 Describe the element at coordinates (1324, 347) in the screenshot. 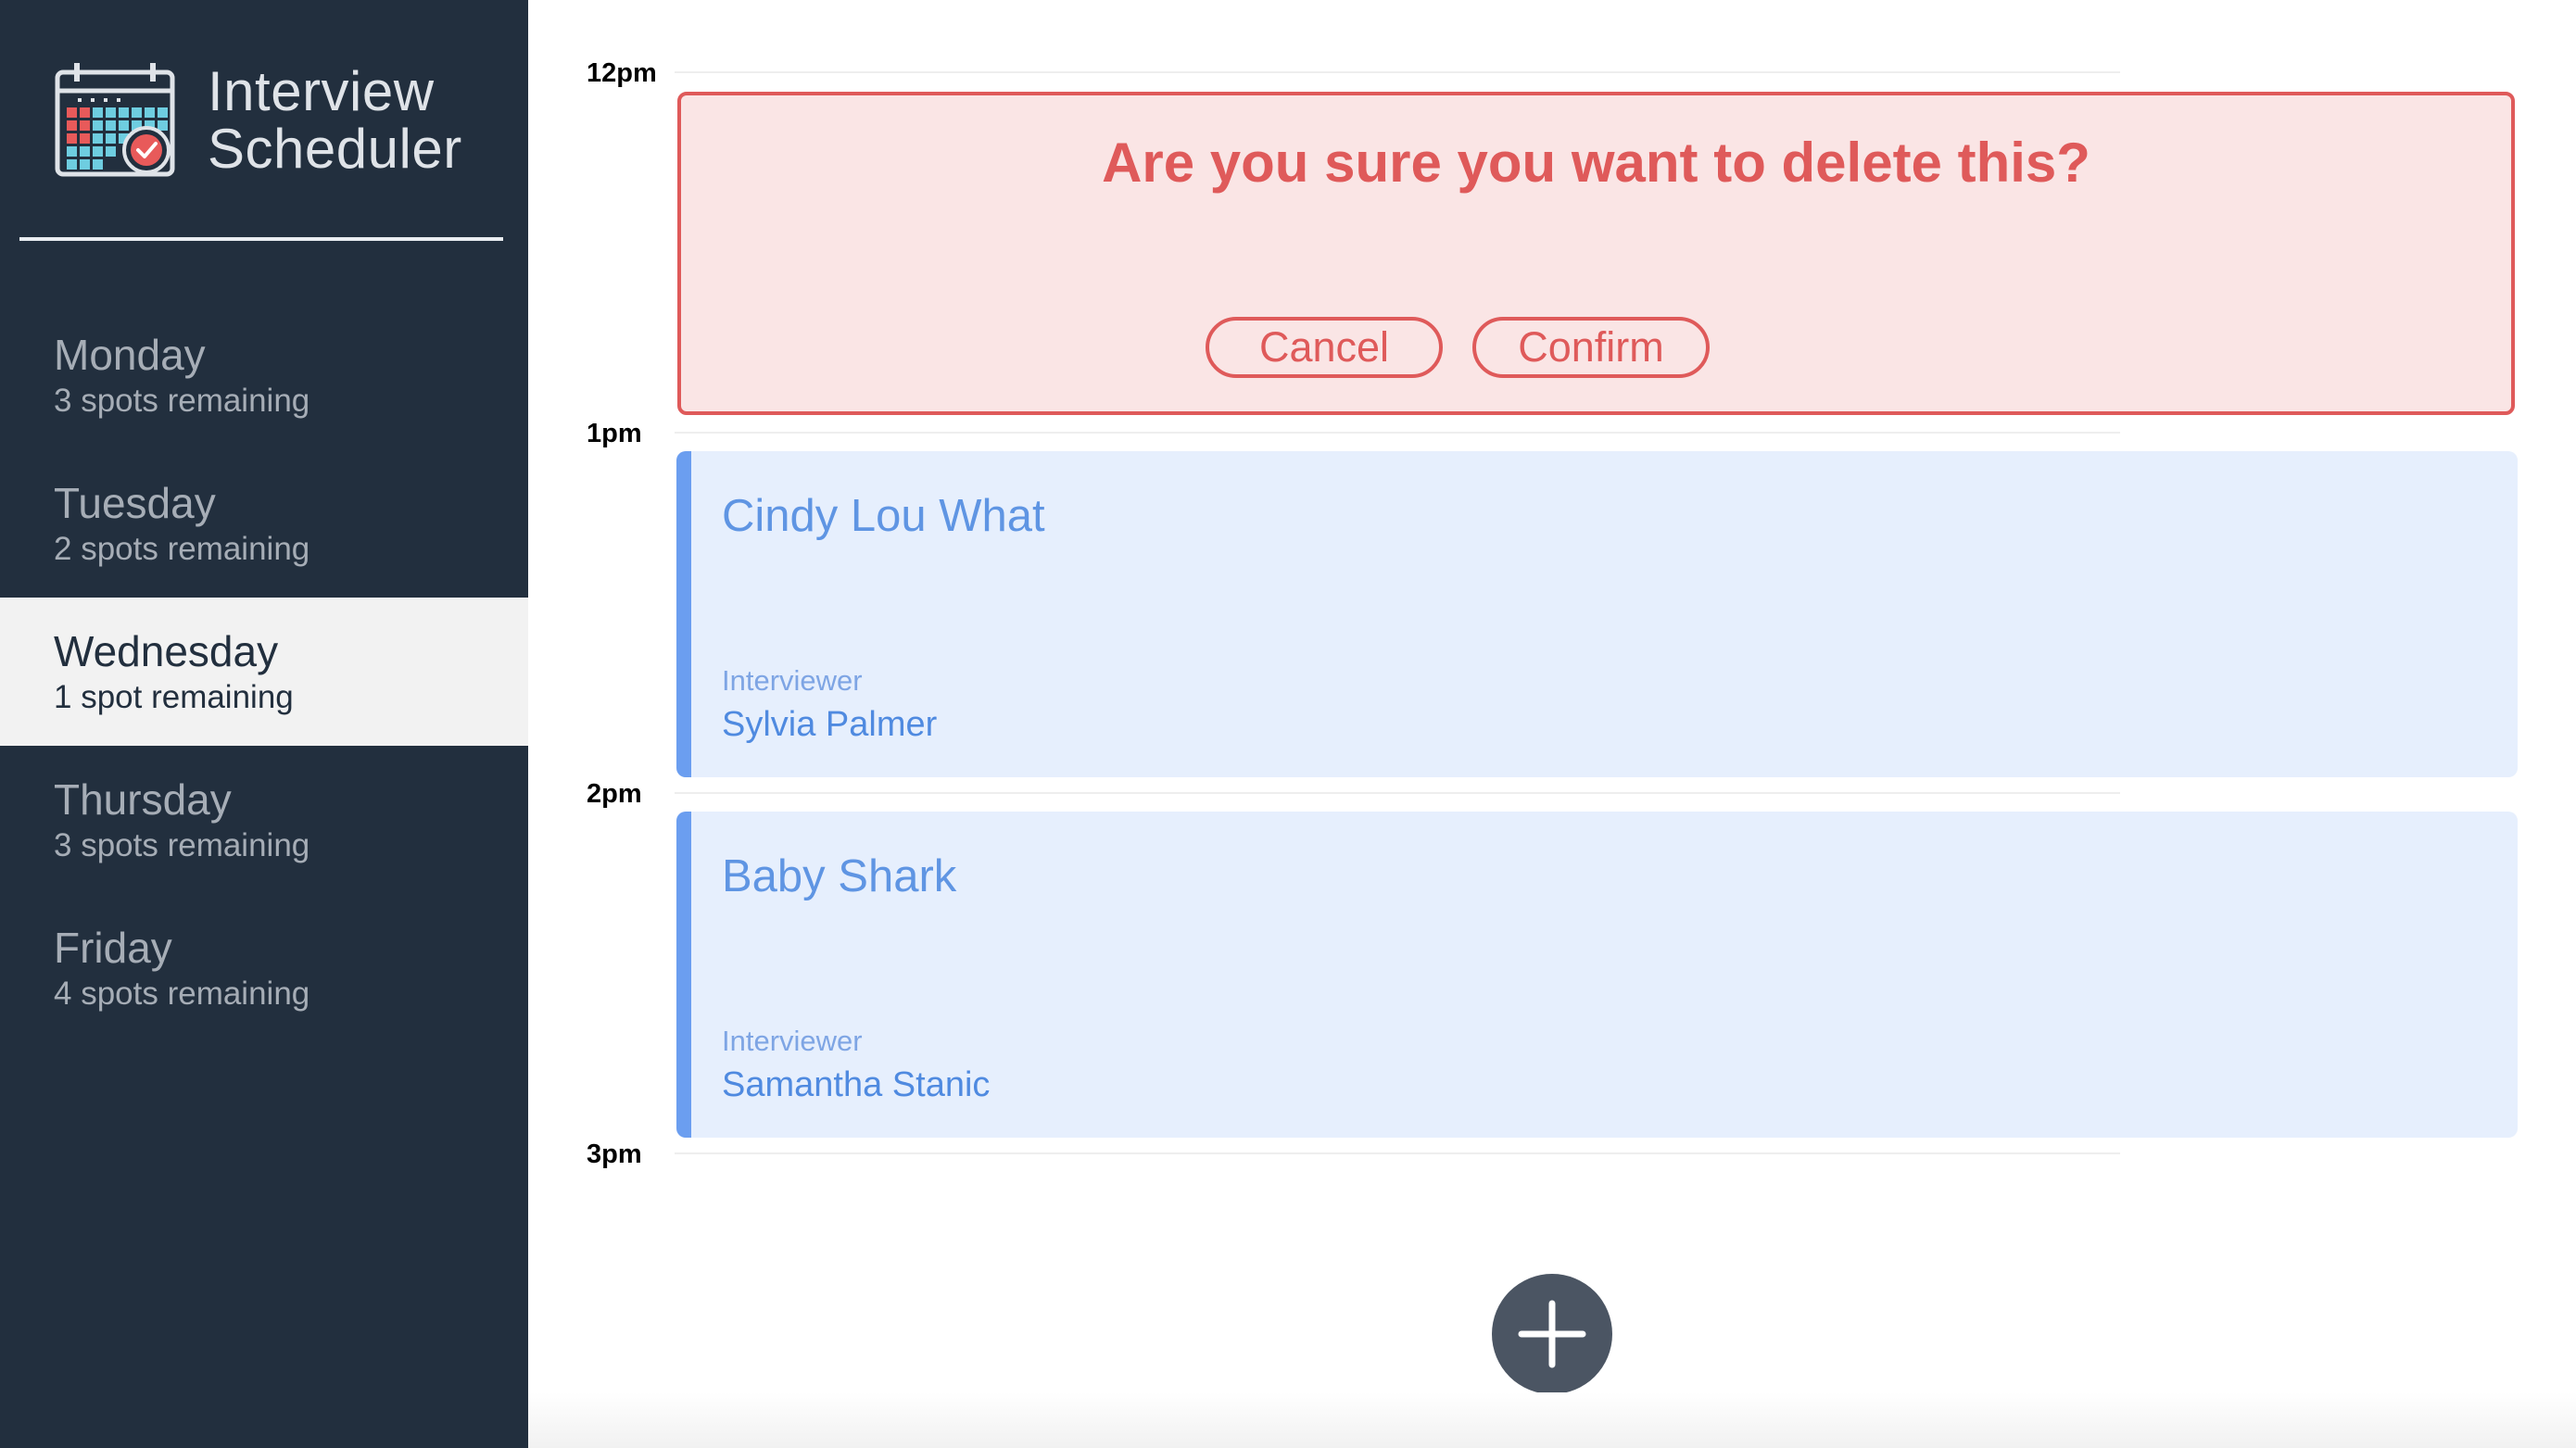

I see `cancel-button: Cancel` at that location.